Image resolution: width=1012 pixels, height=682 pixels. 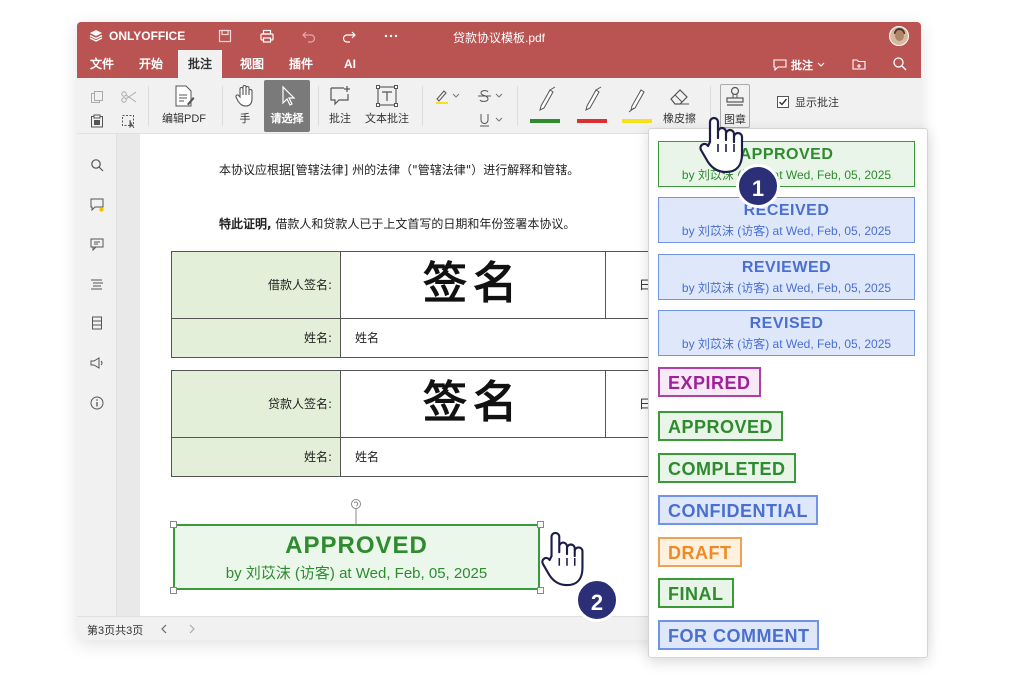 I want to click on edit-pdf-button: 编辑PDF, so click(x=184, y=105).